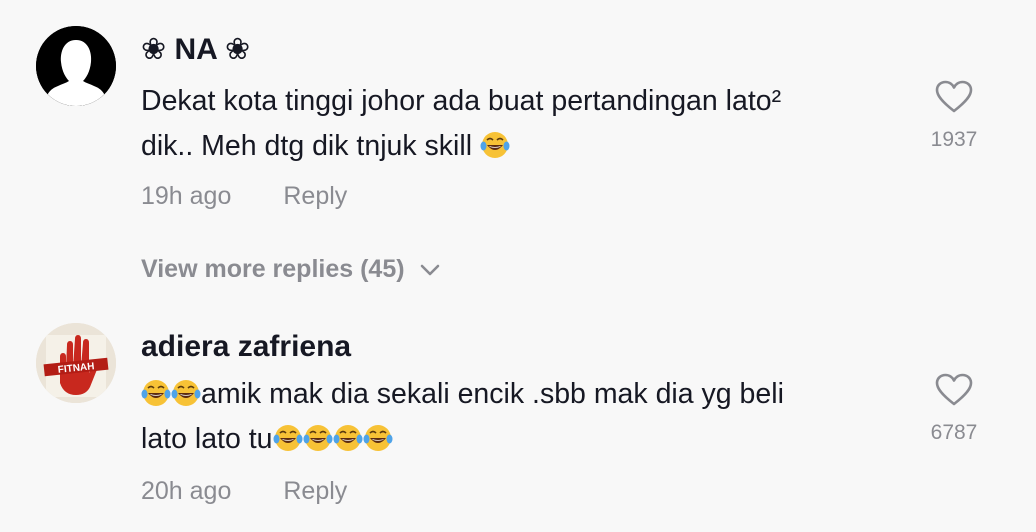  I want to click on comment-meta: 19h ago Reply, so click(244, 196).